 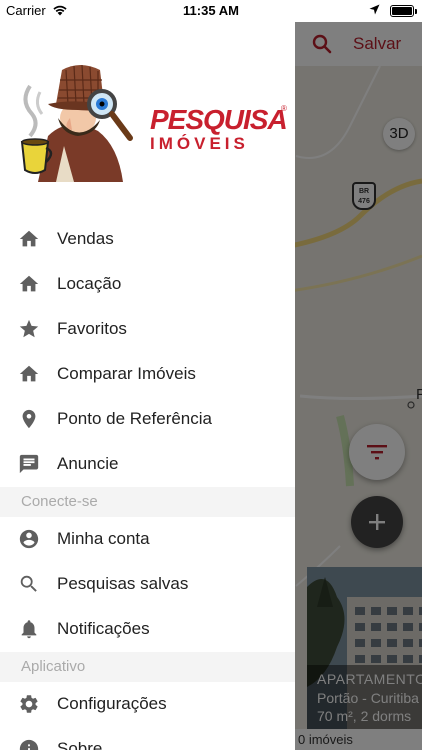 I want to click on menu-item-comparar-imoveis: Comparar Imóveis, so click(x=147, y=374).